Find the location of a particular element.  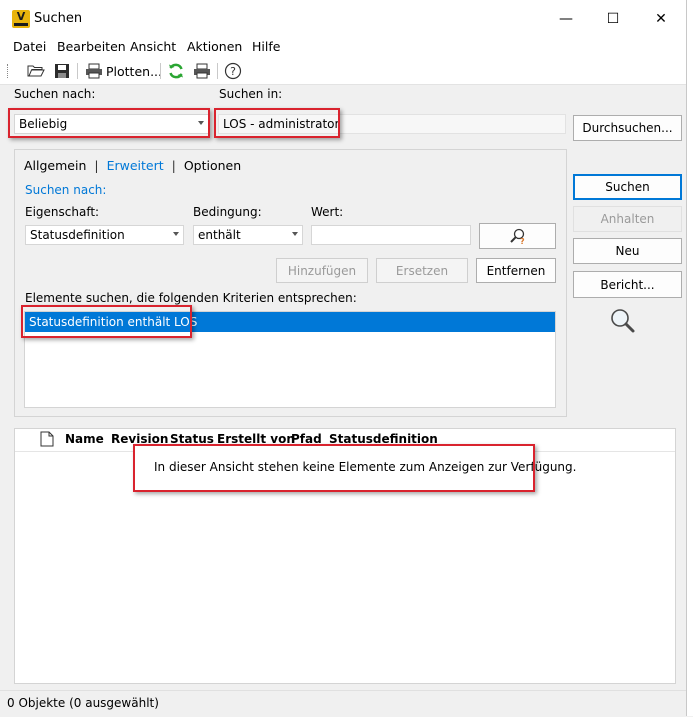

search-for-dropdown: Beliebig is located at coordinates (111, 124).